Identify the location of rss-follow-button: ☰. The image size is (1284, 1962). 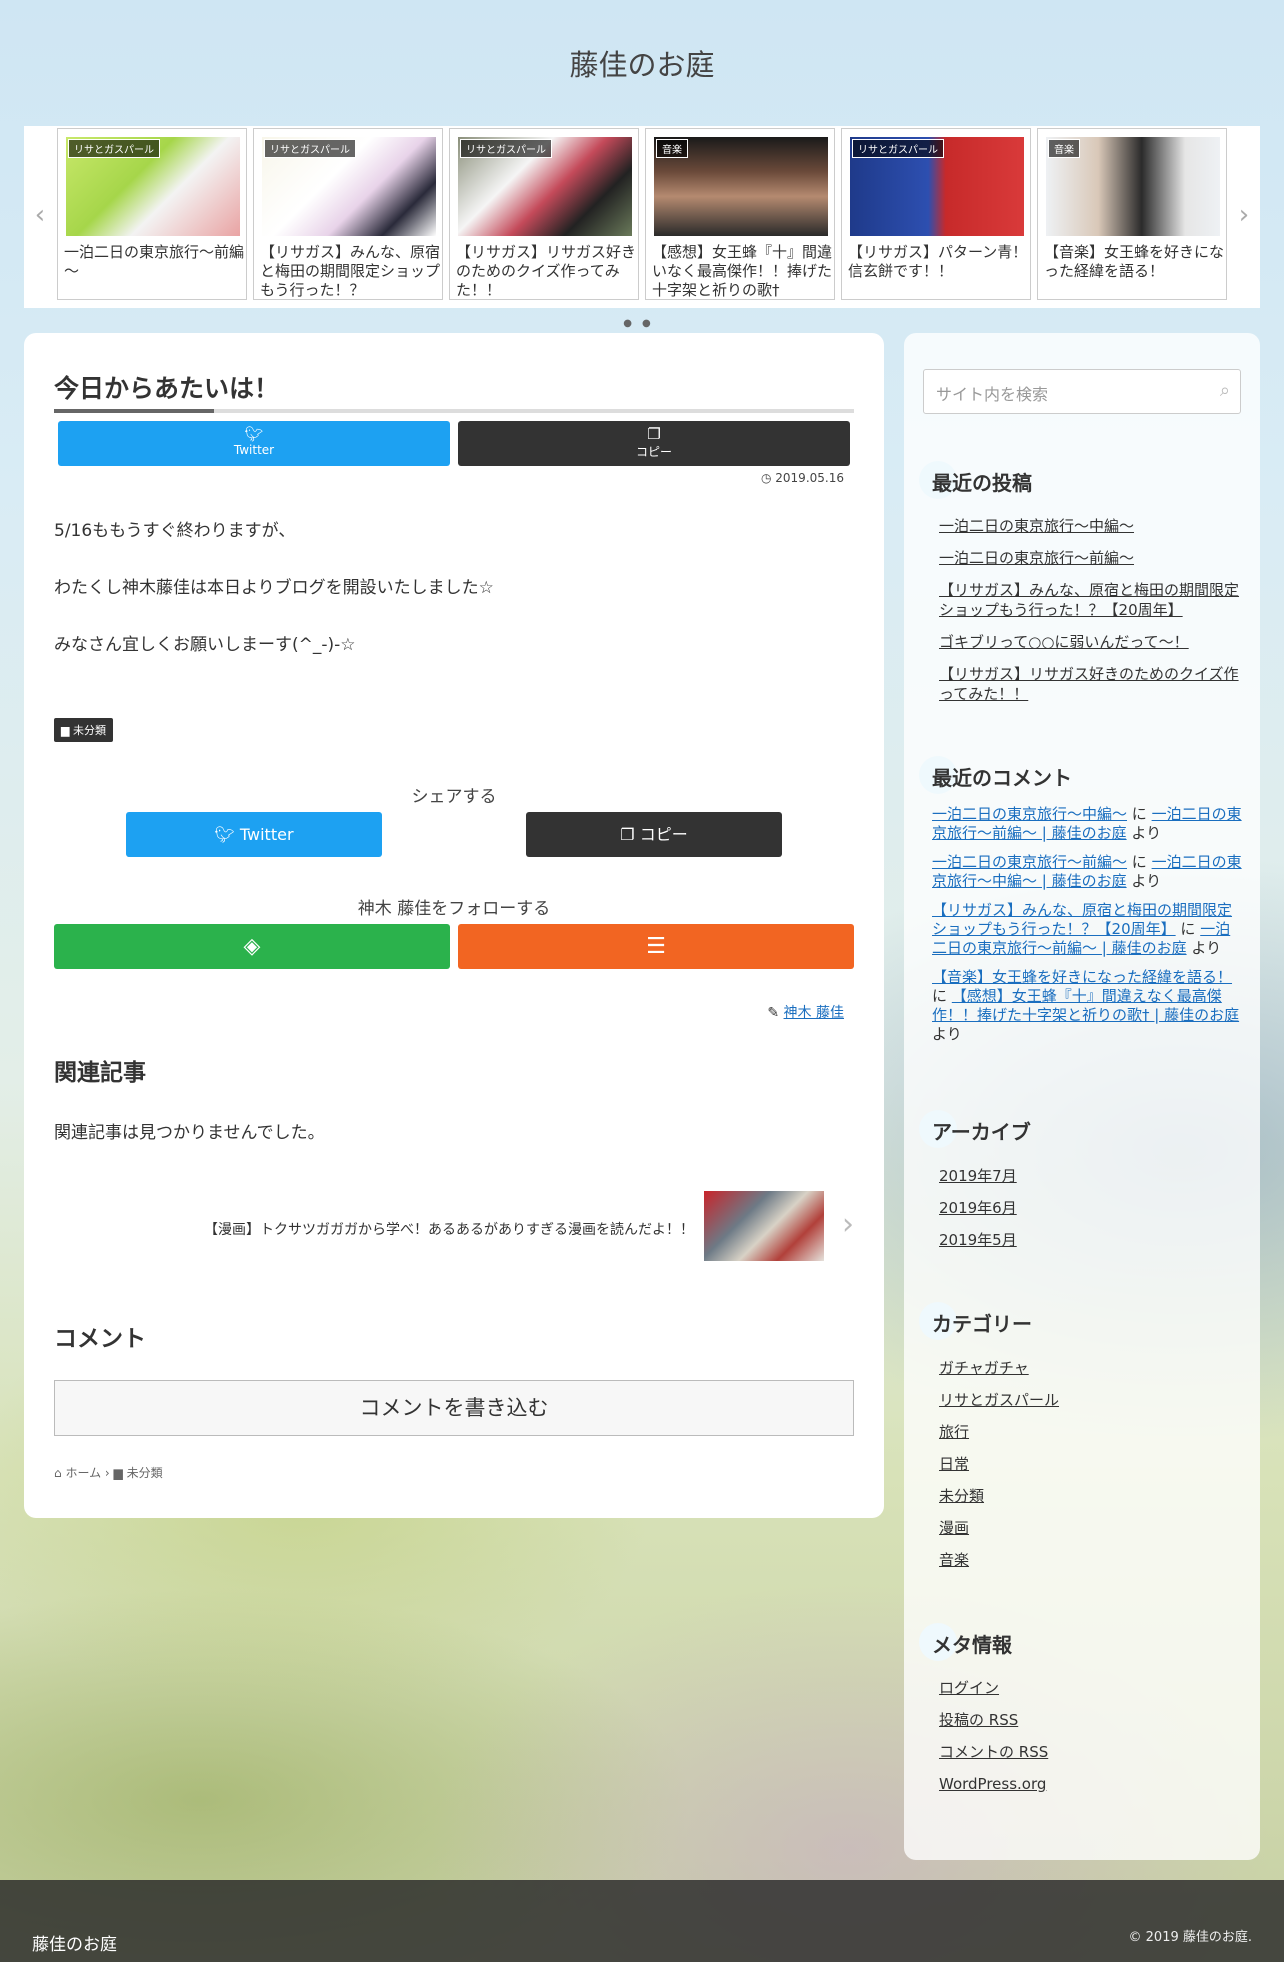
(656, 946).